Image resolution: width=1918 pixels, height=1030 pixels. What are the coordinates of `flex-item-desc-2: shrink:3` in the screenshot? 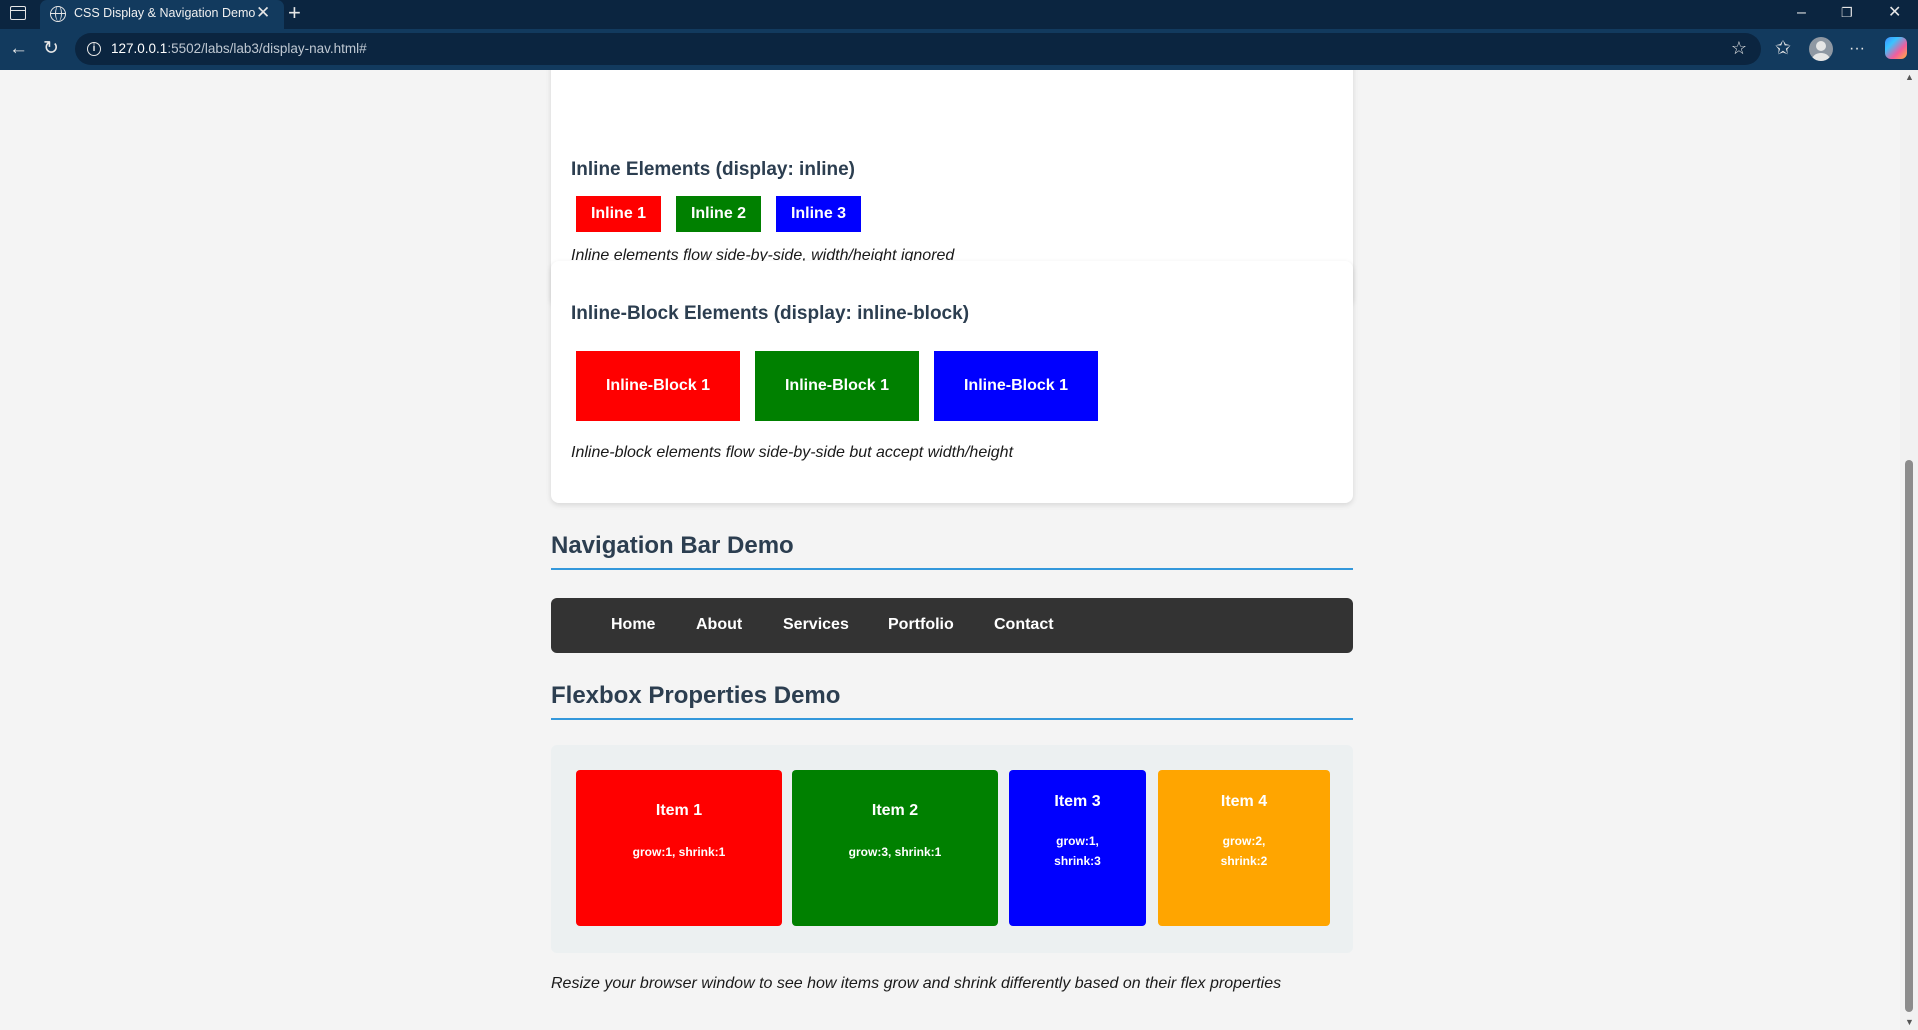 It's located at (1077, 861).